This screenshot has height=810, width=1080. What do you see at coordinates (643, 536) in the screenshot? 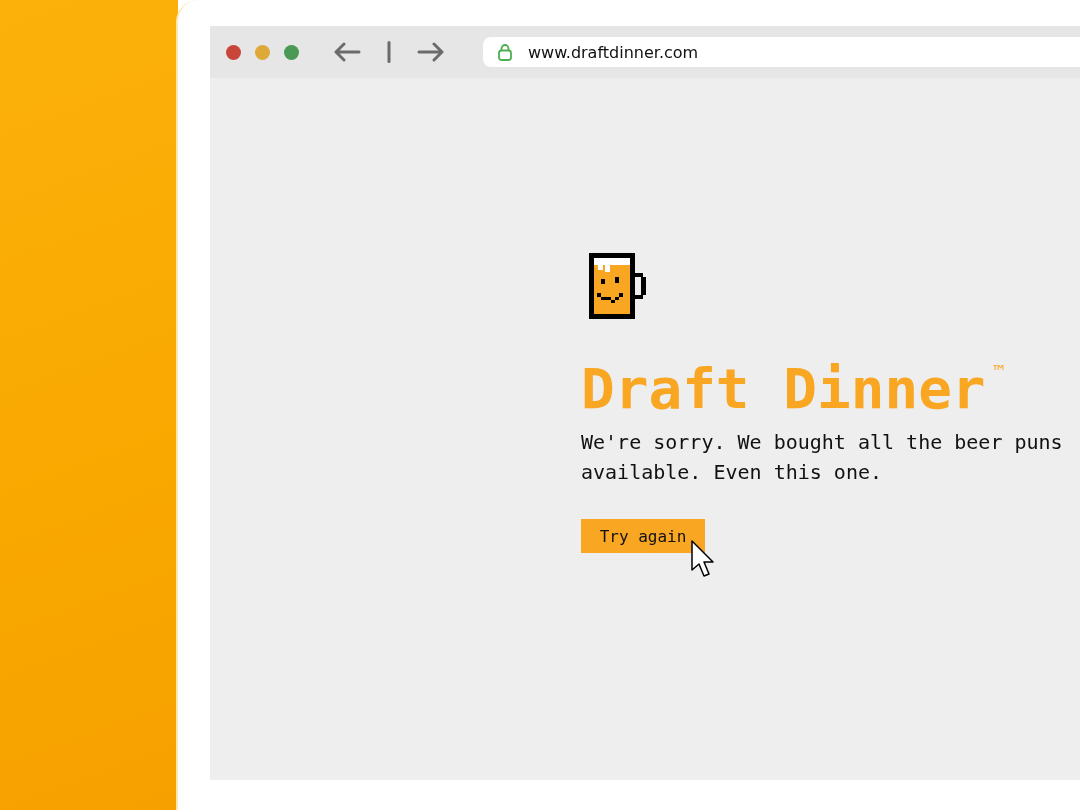
I see `try-again-button: Try again` at bounding box center [643, 536].